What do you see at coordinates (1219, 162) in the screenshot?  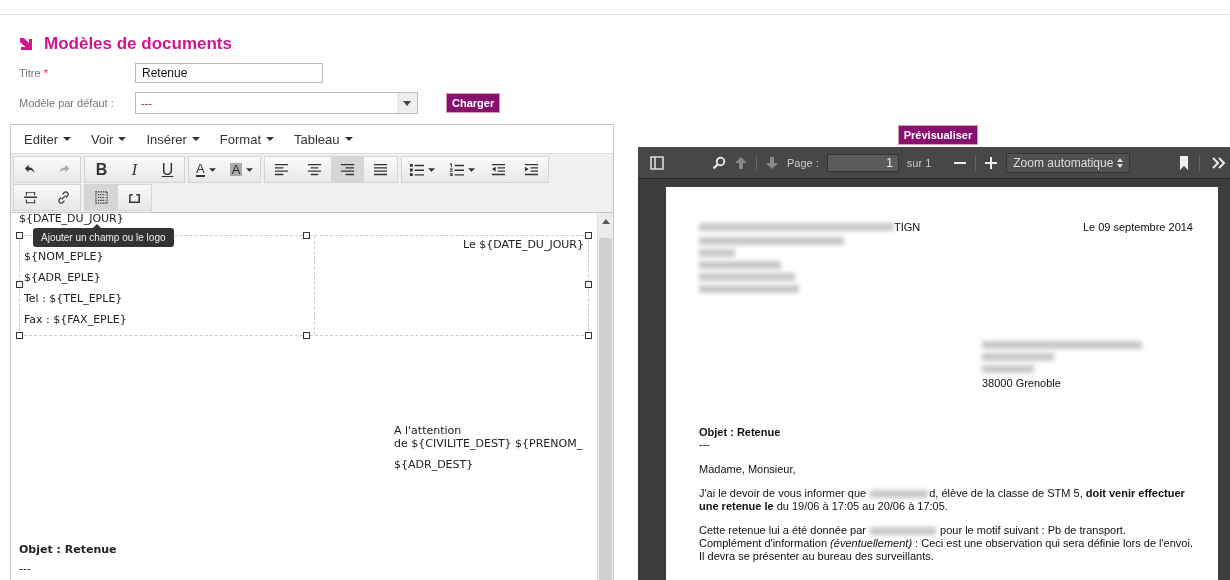 I see `more-tools-icon` at bounding box center [1219, 162].